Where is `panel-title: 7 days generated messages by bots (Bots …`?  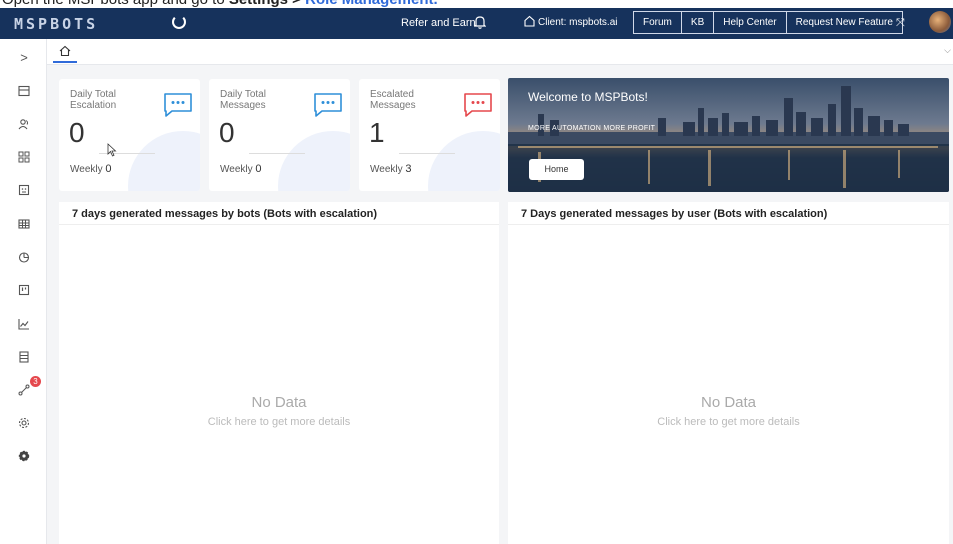
panel-title: 7 days generated messages by bots (Bots … is located at coordinates (225, 214).